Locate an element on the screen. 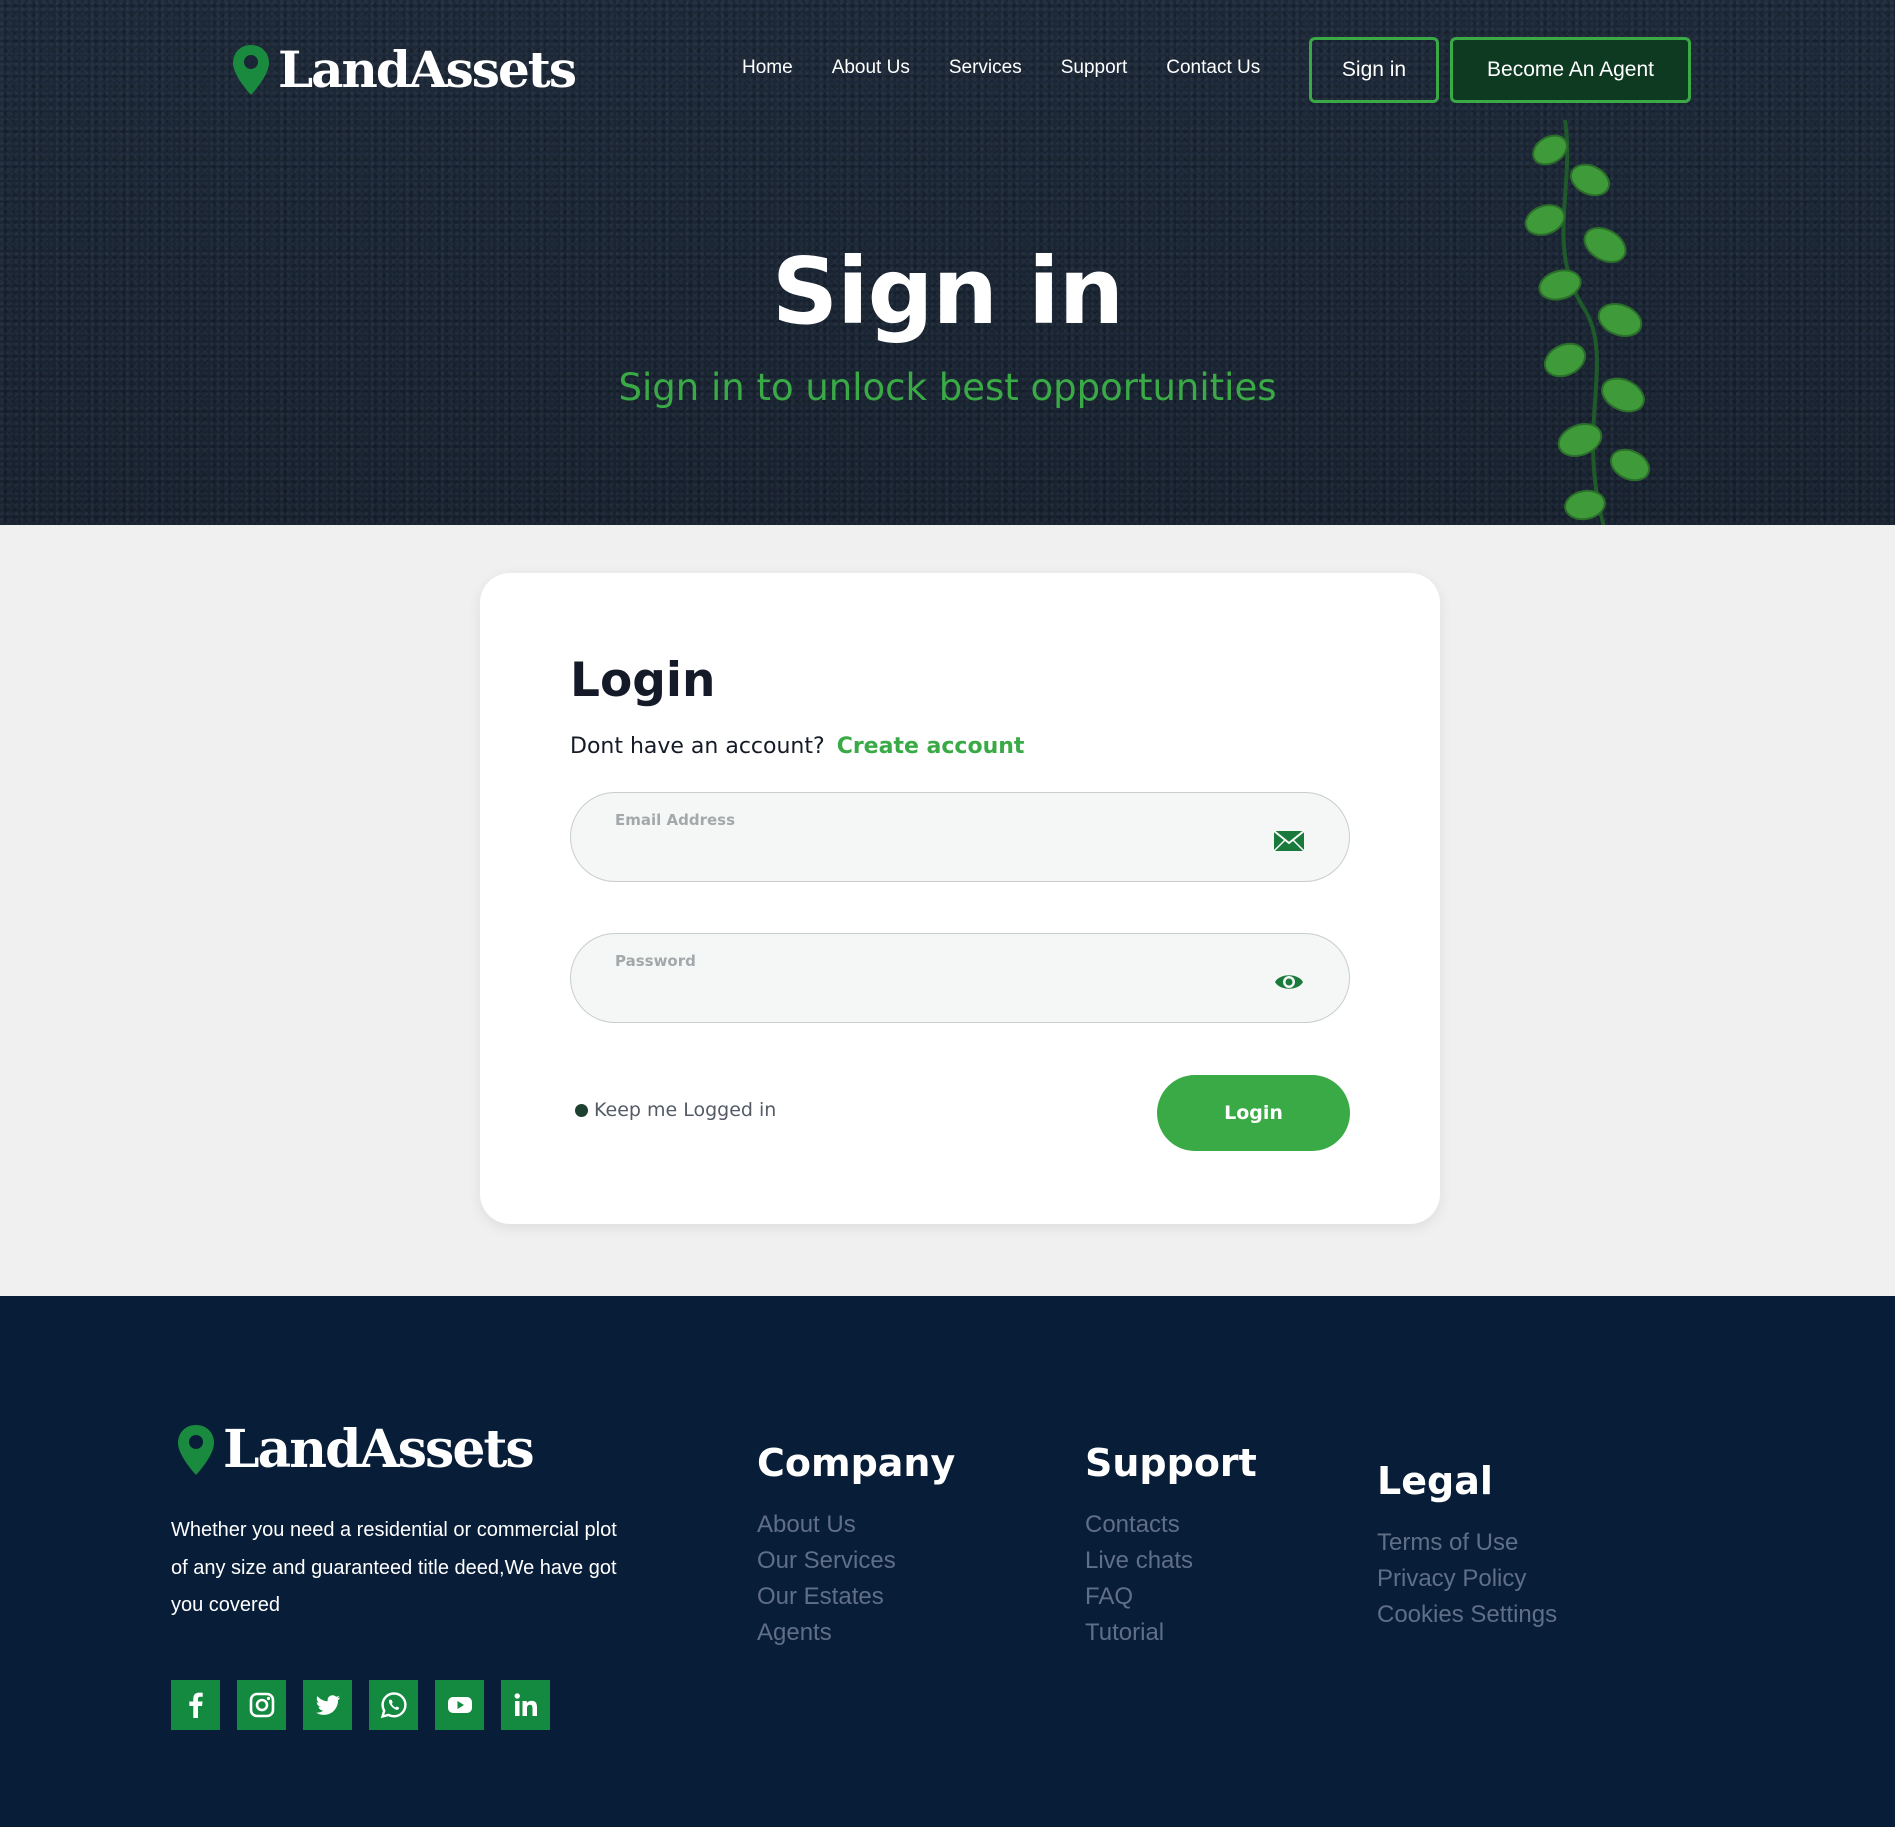 Image resolution: width=1895 pixels, height=1827 pixels. footer-link-our-services: Our Services is located at coordinates (856, 1561).